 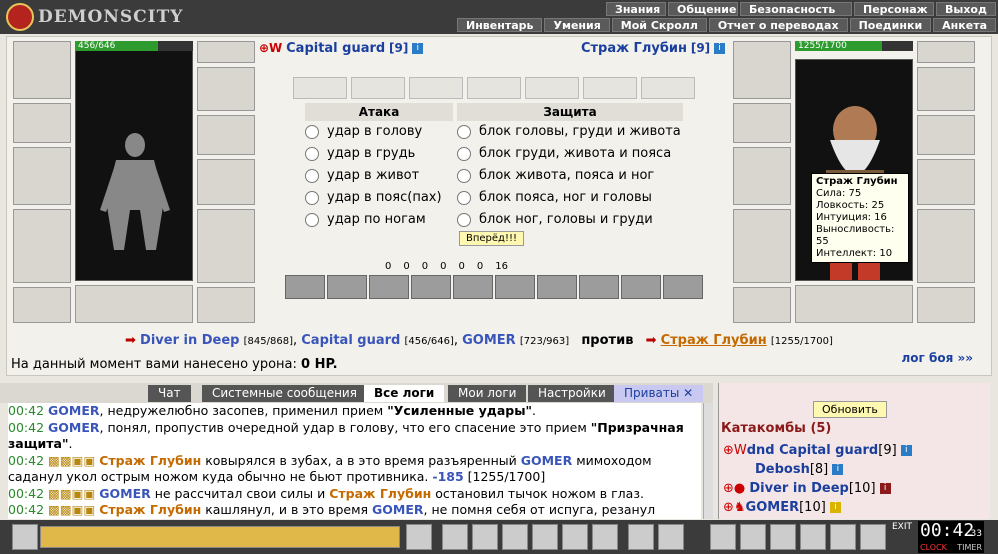 What do you see at coordinates (226, 182) in the screenshot?
I see `shield-slot` at bounding box center [226, 182].